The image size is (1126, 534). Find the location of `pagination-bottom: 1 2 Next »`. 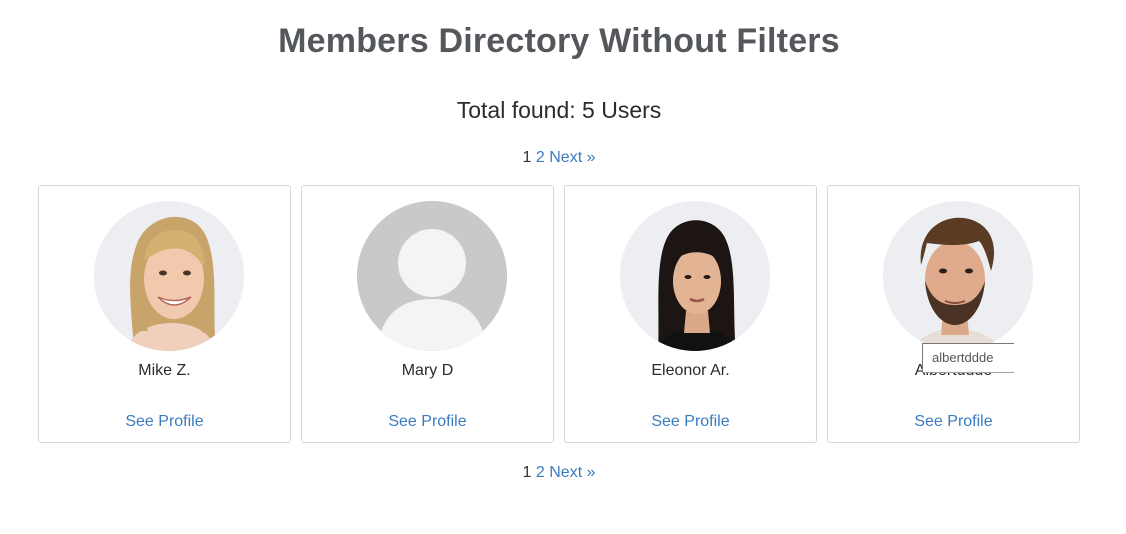

pagination-bottom: 1 2 Next » is located at coordinates (559, 473).